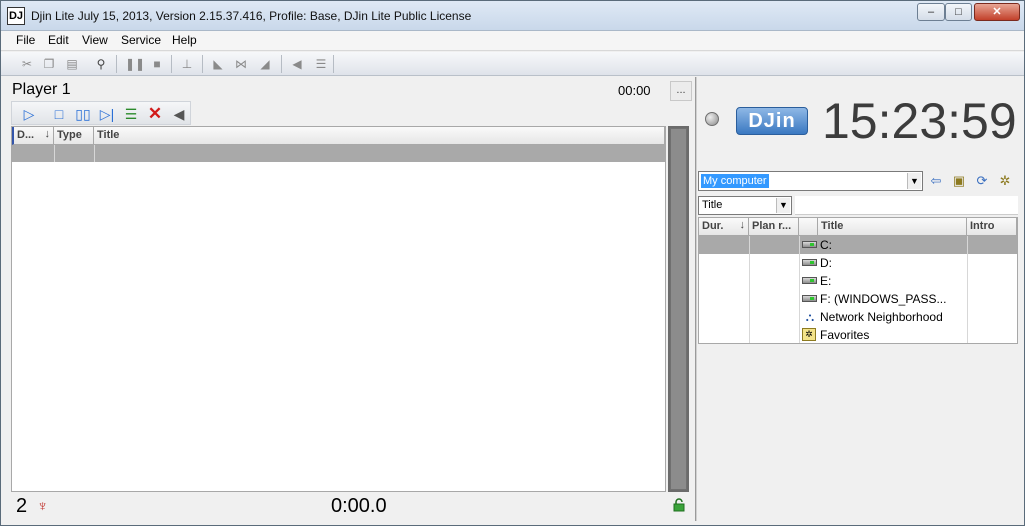 Image resolution: width=1025 pixels, height=526 pixels. What do you see at coordinates (131, 114) in the screenshot?
I see `stack-icon: ☰` at bounding box center [131, 114].